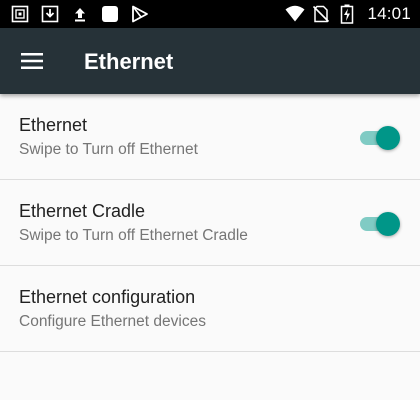 This screenshot has width=420, height=400. Describe the element at coordinates (20, 14) in the screenshot. I see `screenshot-icon` at that location.